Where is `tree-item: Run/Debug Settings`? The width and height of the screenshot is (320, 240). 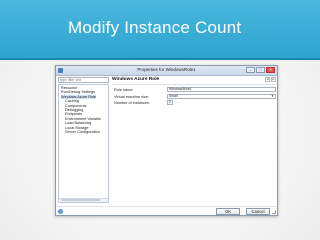 tree-item: Run/Debug Settings is located at coordinates (78, 92).